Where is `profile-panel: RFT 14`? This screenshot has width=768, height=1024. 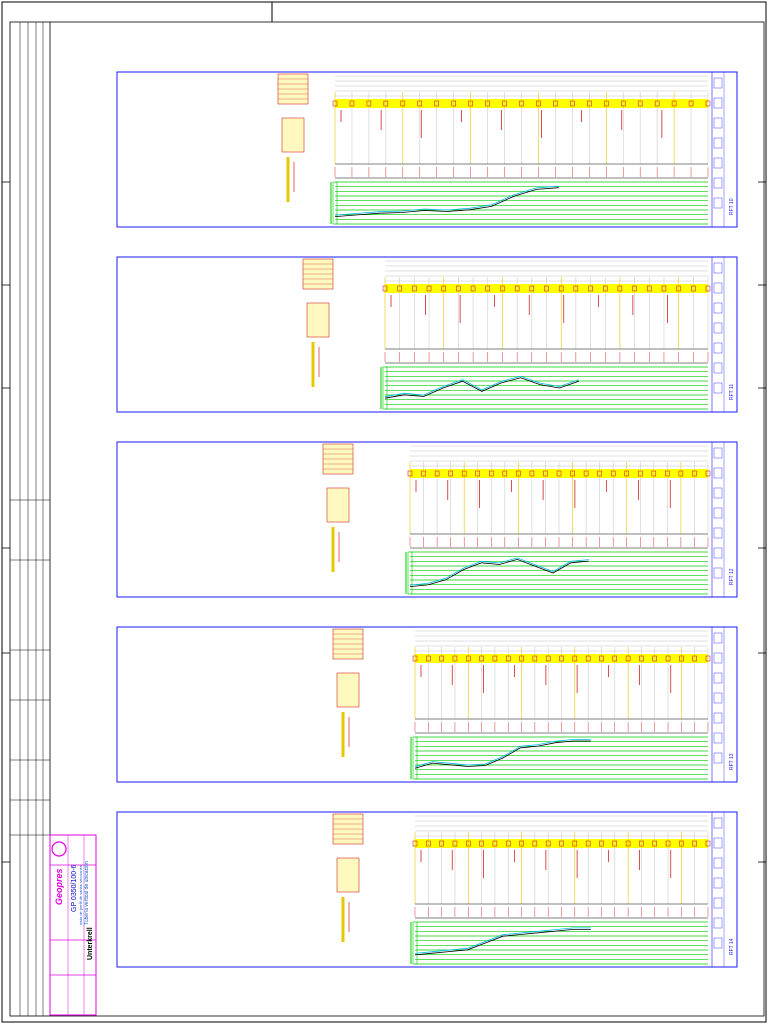
profile-panel: RFT 14 is located at coordinates (427, 889).